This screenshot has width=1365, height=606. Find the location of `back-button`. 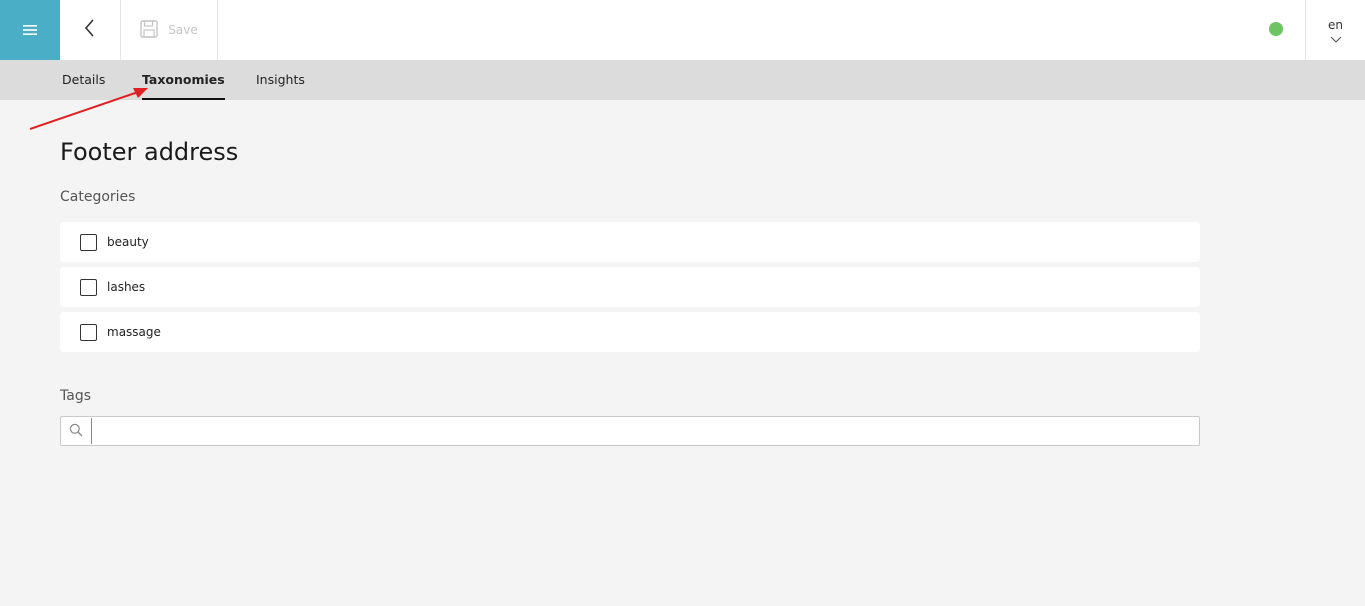

back-button is located at coordinates (90, 30).